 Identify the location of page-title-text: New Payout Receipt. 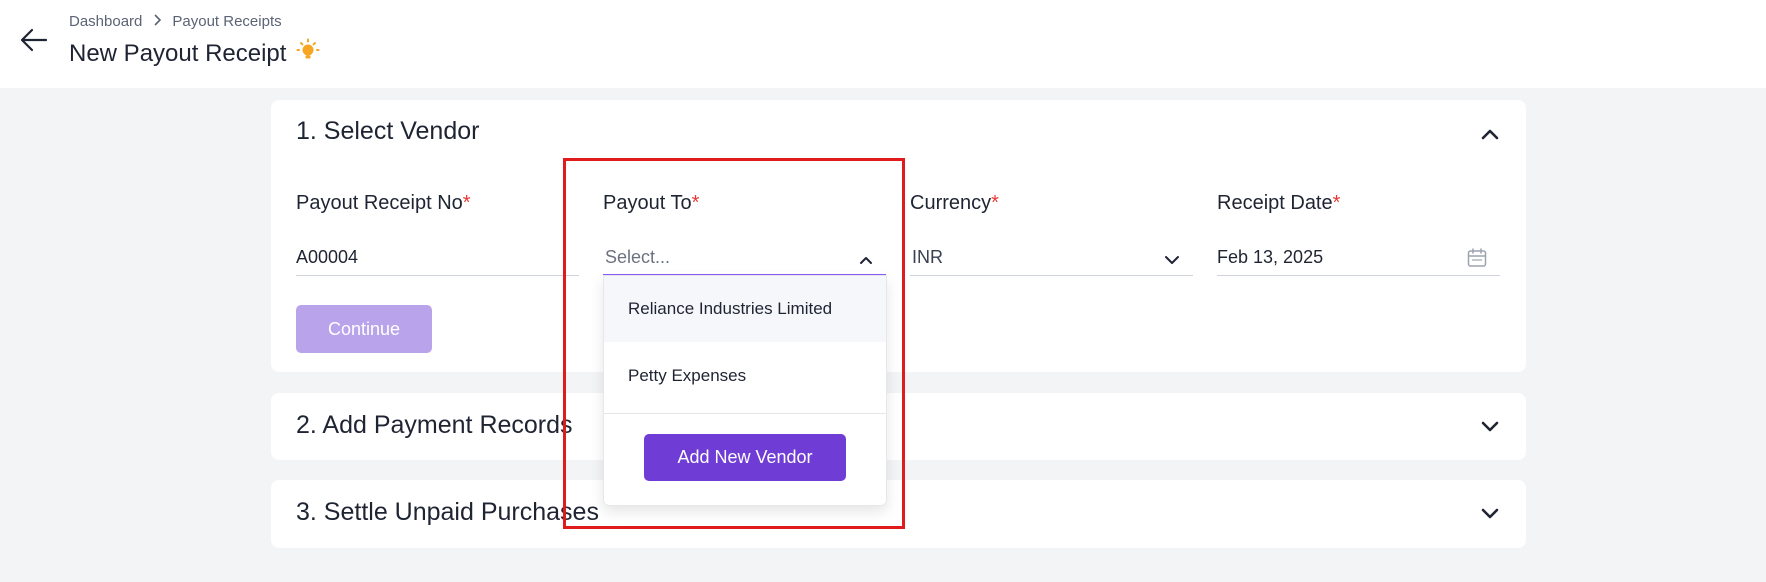
(178, 53).